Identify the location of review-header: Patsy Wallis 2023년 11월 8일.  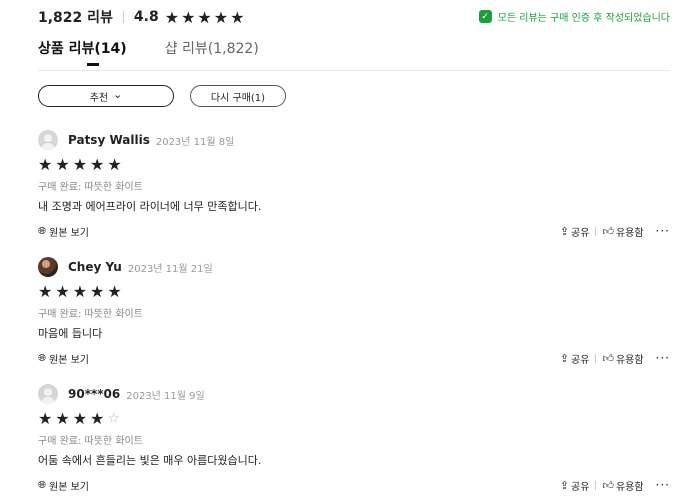
(354, 140).